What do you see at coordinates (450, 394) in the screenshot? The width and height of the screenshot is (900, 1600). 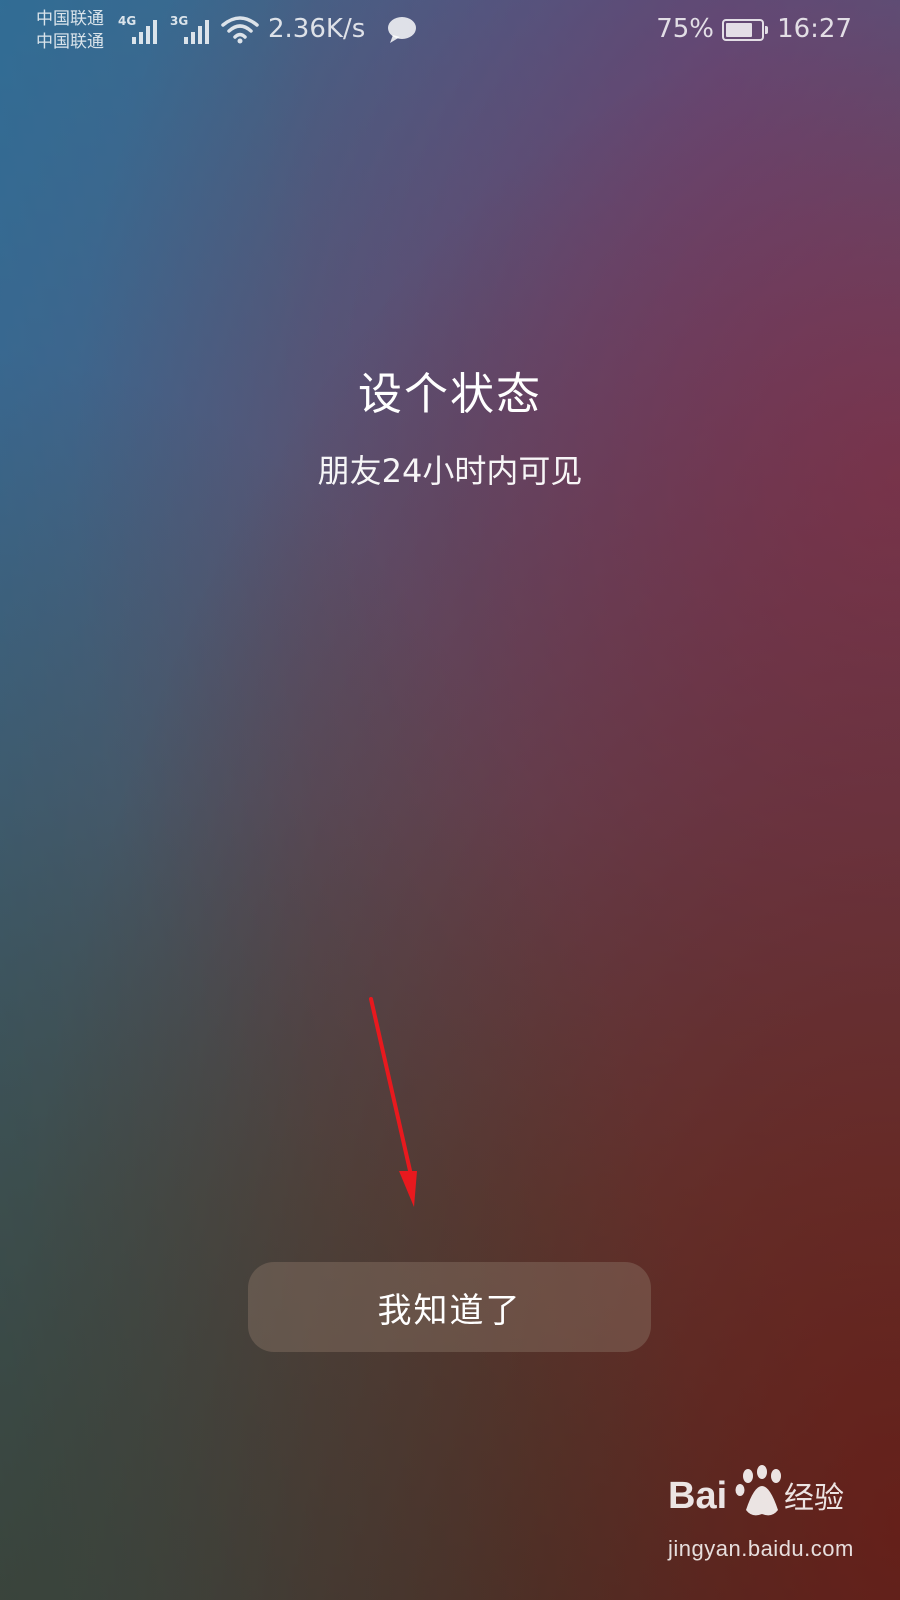 I see `page-title: 设个状态` at bounding box center [450, 394].